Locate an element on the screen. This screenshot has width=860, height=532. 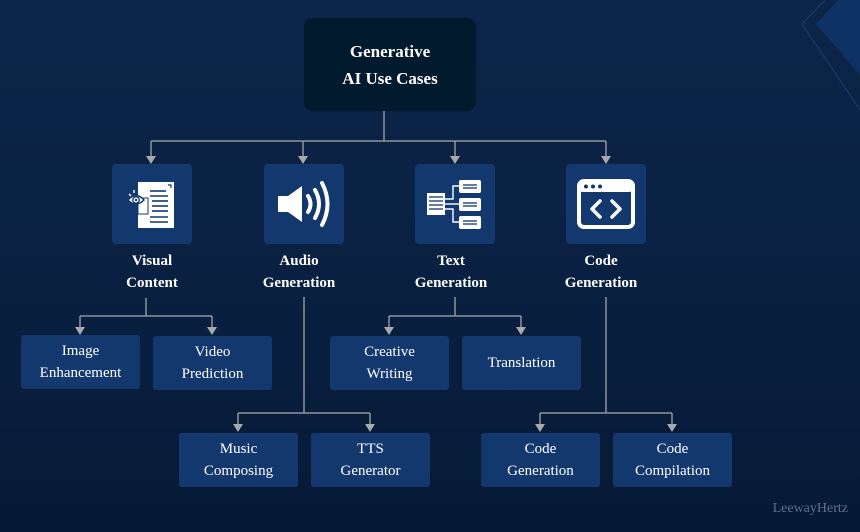
code-window-icon is located at coordinates (606, 204).